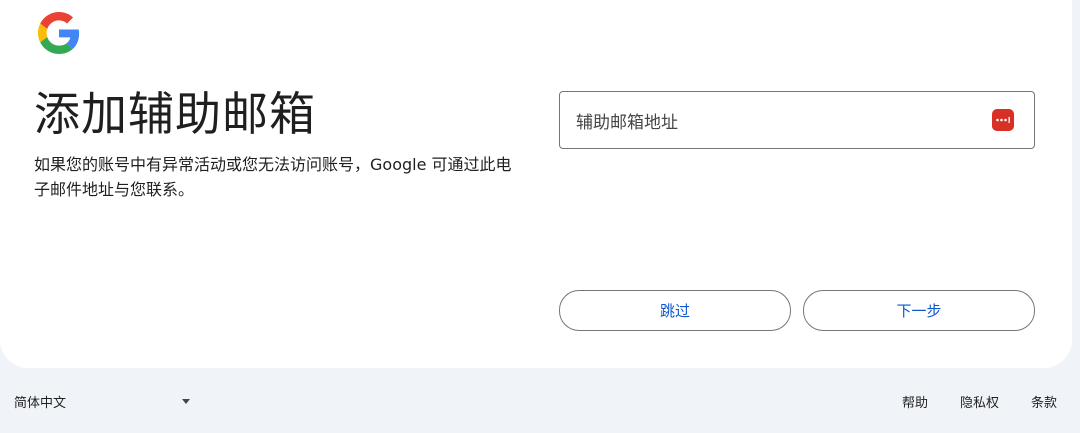 The height and width of the screenshot is (433, 1080). I want to click on recovery-email-label: 辅助邮箱地址, so click(627, 122).